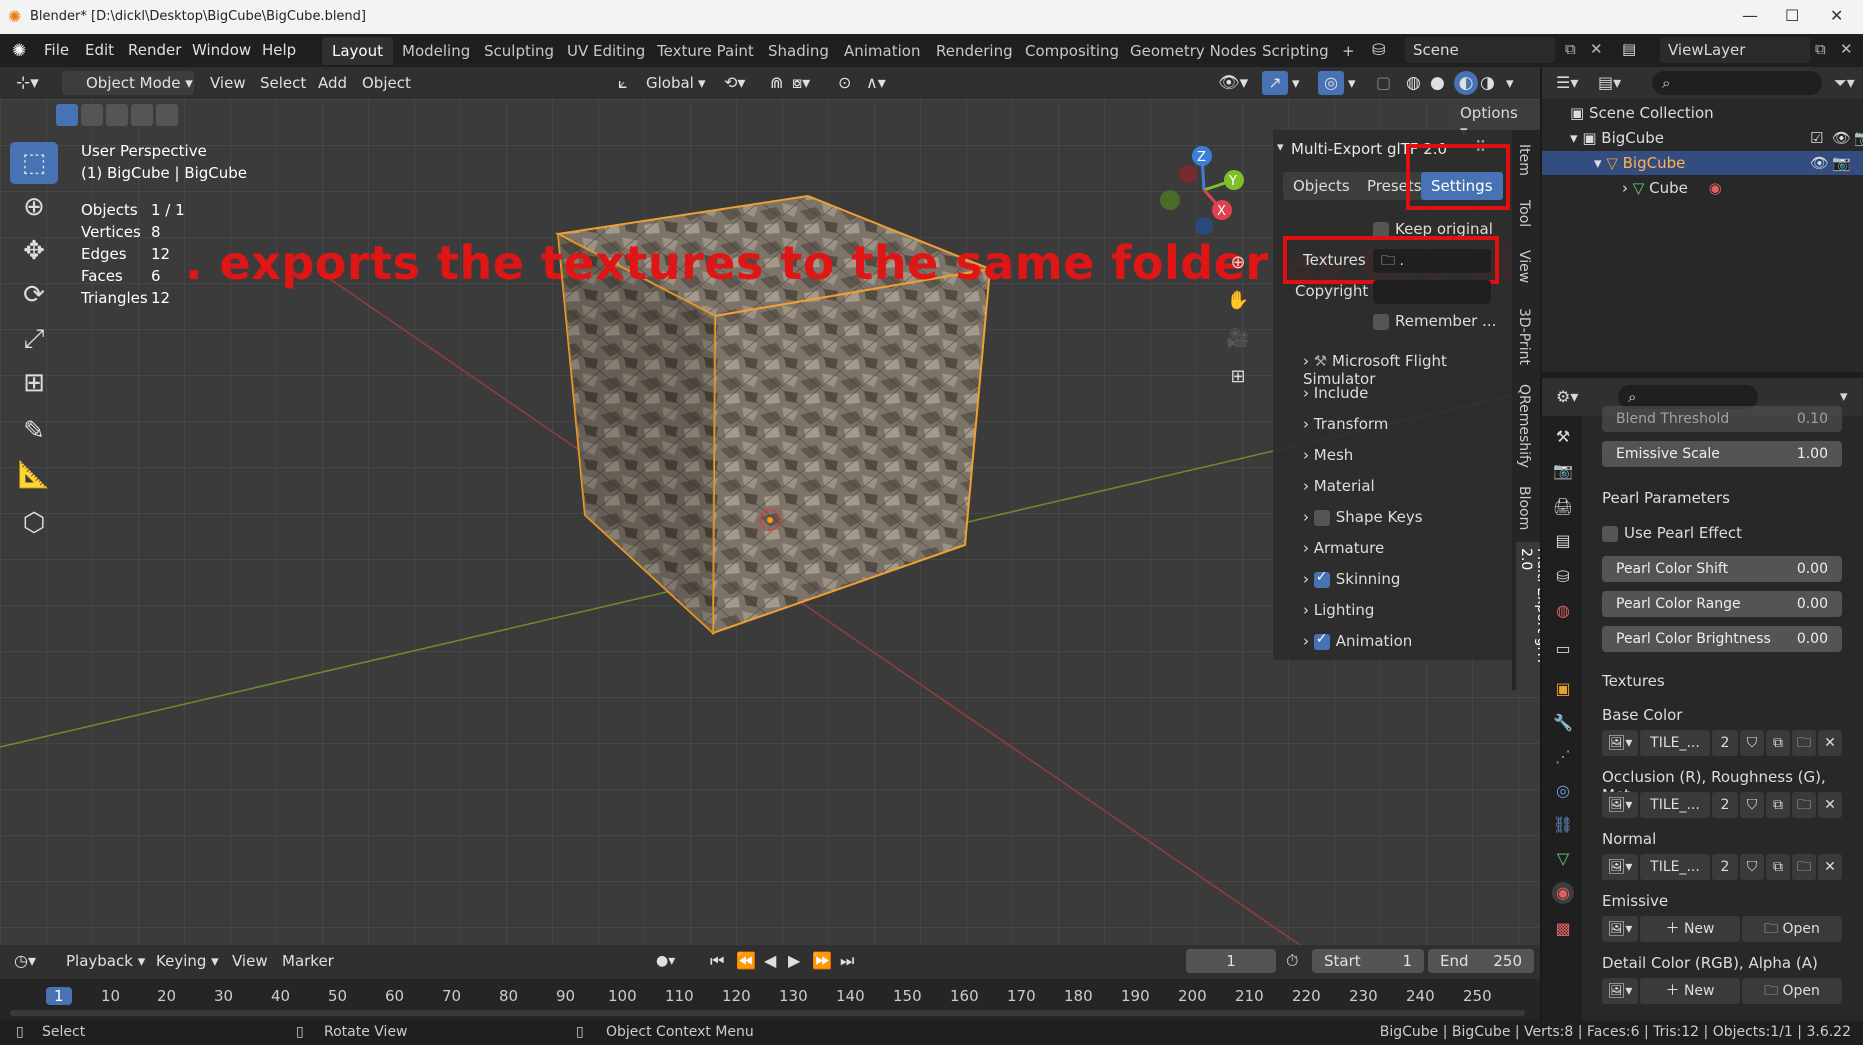 The height and width of the screenshot is (1045, 1863). What do you see at coordinates (1596, 49) in the screenshot?
I see `remove-scene-icon: ✕` at bounding box center [1596, 49].